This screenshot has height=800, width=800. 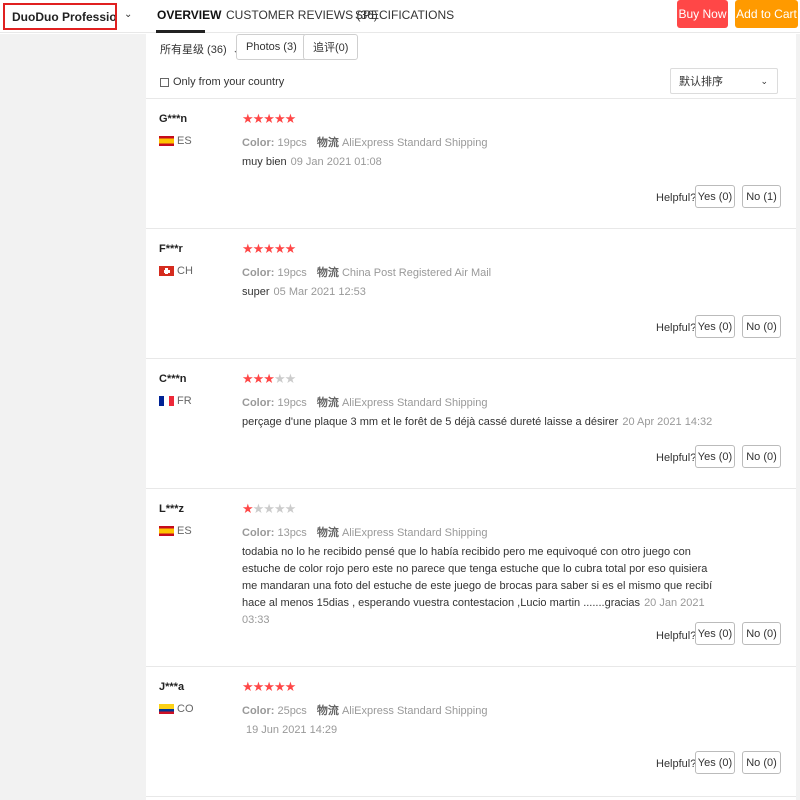 What do you see at coordinates (180, 31) in the screenshot?
I see `active-tab-indicator` at bounding box center [180, 31].